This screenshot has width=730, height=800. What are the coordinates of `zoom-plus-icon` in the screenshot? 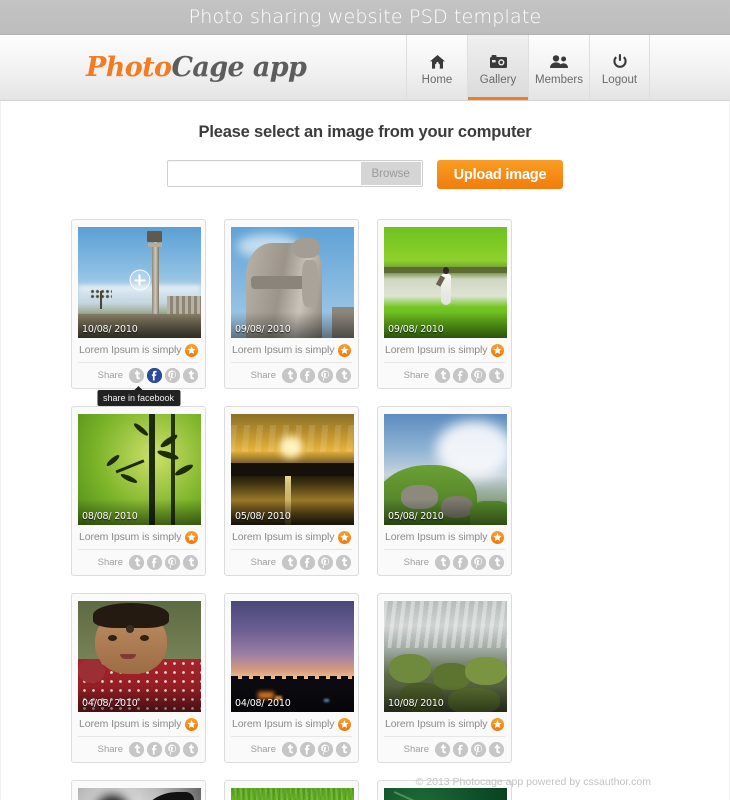 It's located at (139, 280).